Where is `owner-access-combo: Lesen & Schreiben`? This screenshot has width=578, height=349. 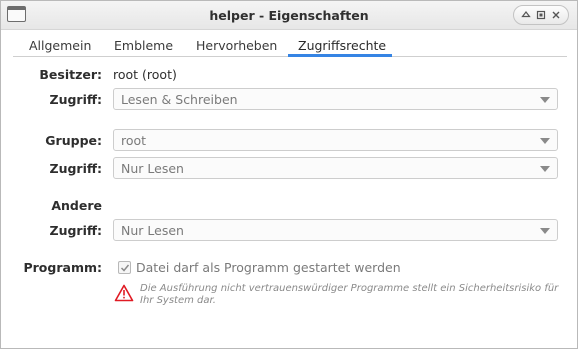
owner-access-combo: Lesen & Schreiben is located at coordinates (335, 99).